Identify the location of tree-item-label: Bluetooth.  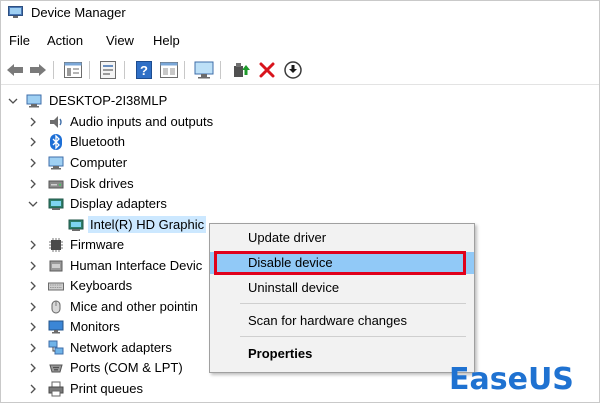
(97, 141).